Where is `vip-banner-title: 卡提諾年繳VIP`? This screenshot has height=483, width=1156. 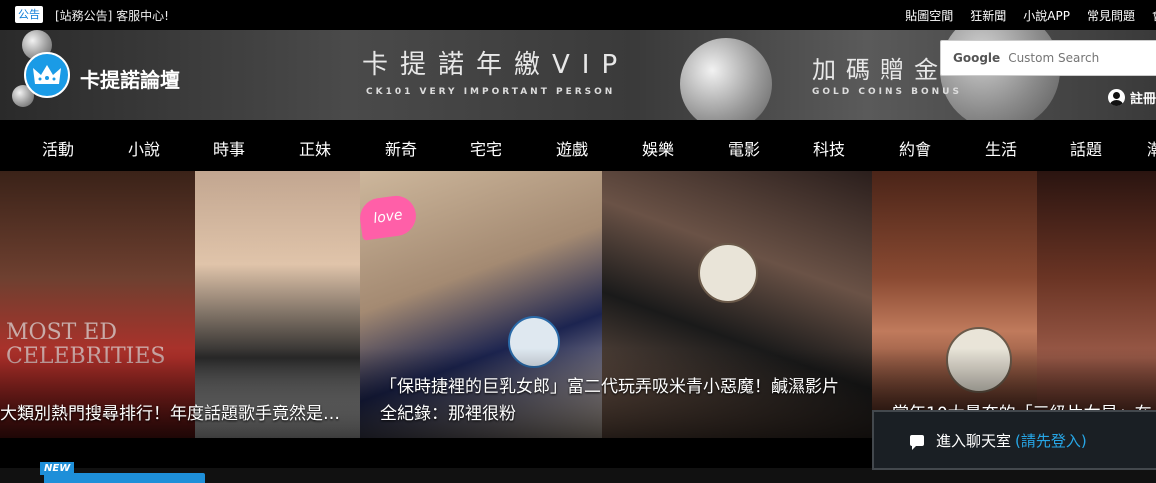
vip-banner-title: 卡提諾年繳VIP is located at coordinates (495, 62).